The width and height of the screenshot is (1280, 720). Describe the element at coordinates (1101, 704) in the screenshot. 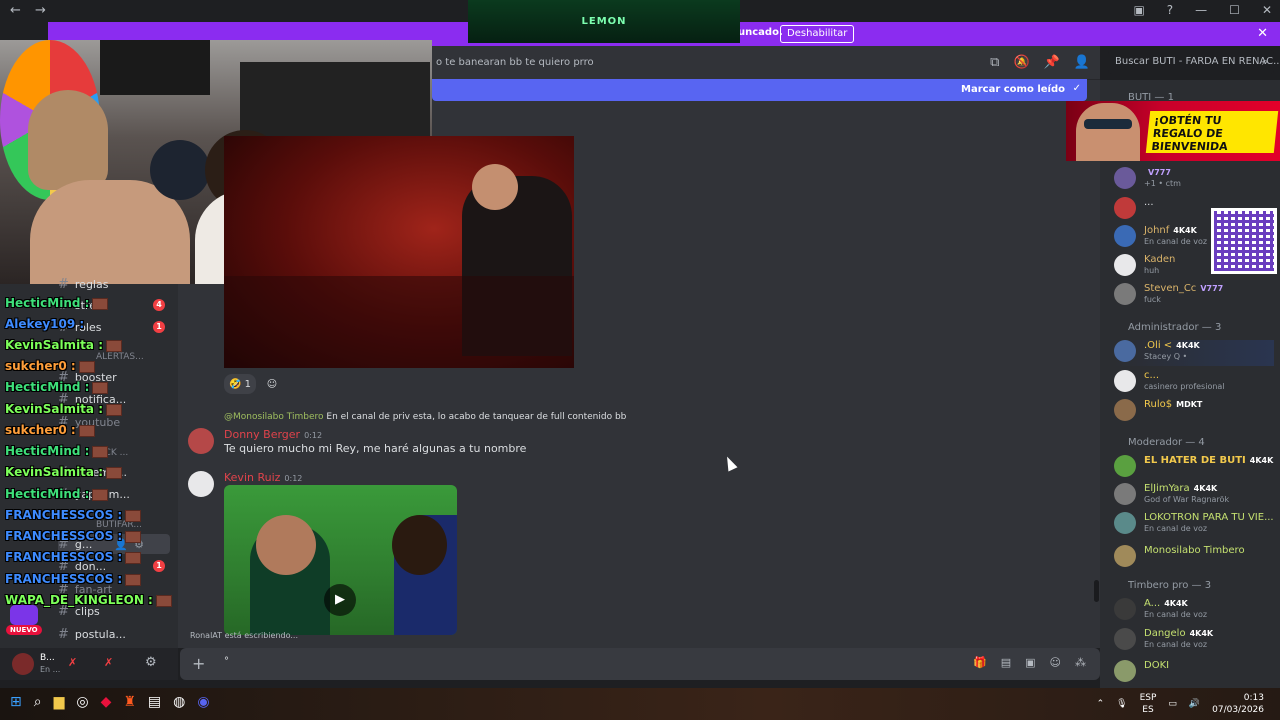

I see `tray-chevron-icon: ⌃` at that location.